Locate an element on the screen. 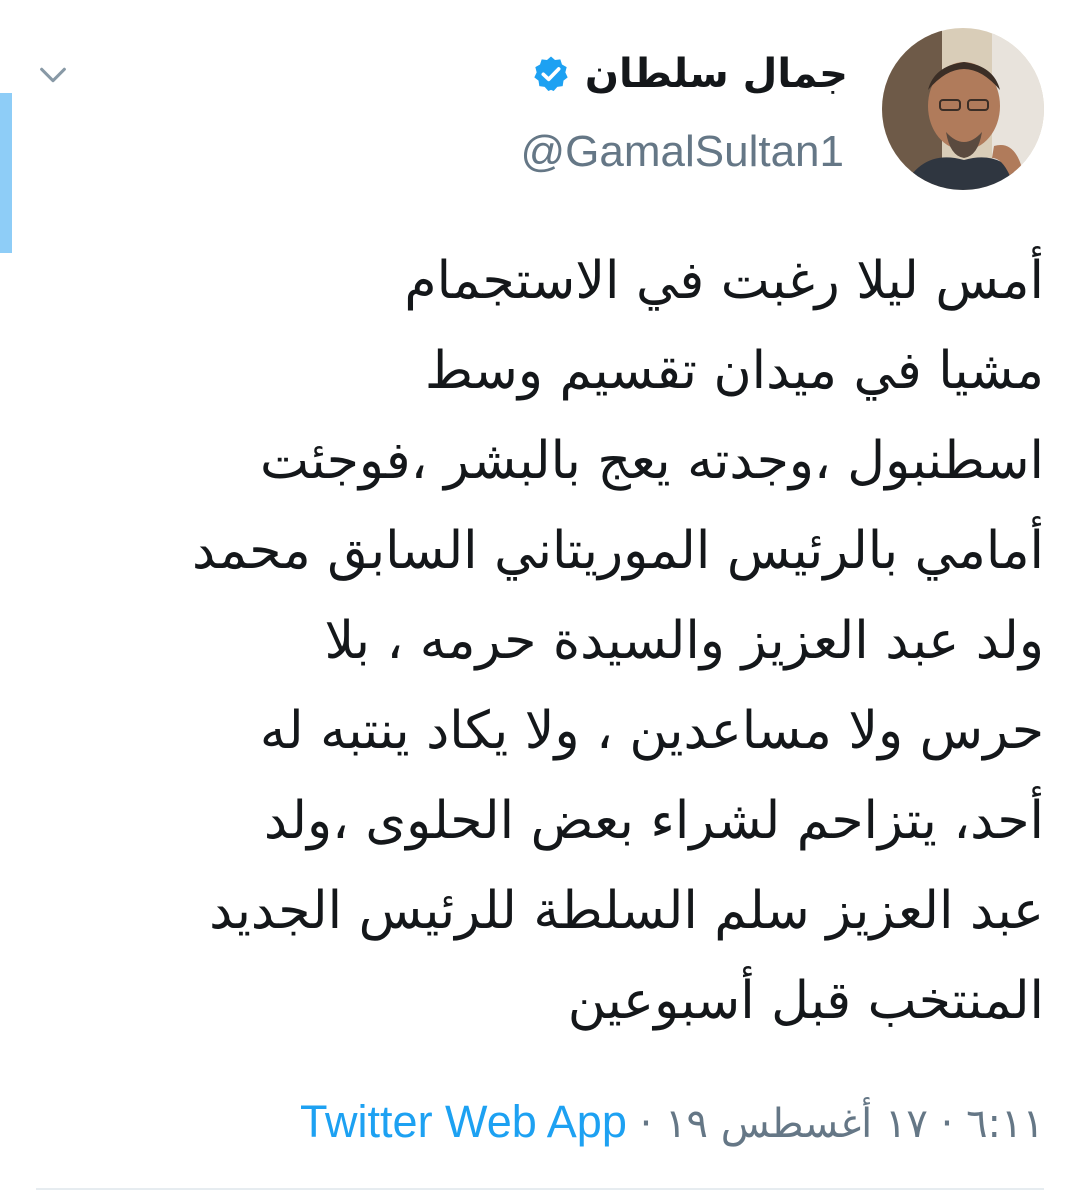  tweet-source-link: Twitter Web App is located at coordinates (463, 1121).